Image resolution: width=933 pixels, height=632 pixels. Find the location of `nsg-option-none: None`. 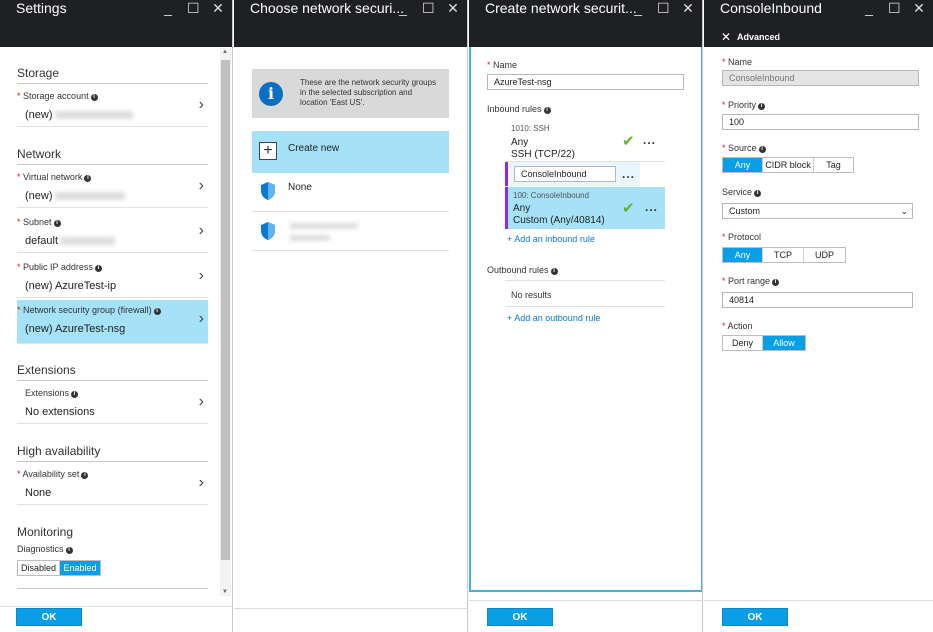

nsg-option-none: None is located at coordinates (350, 192).